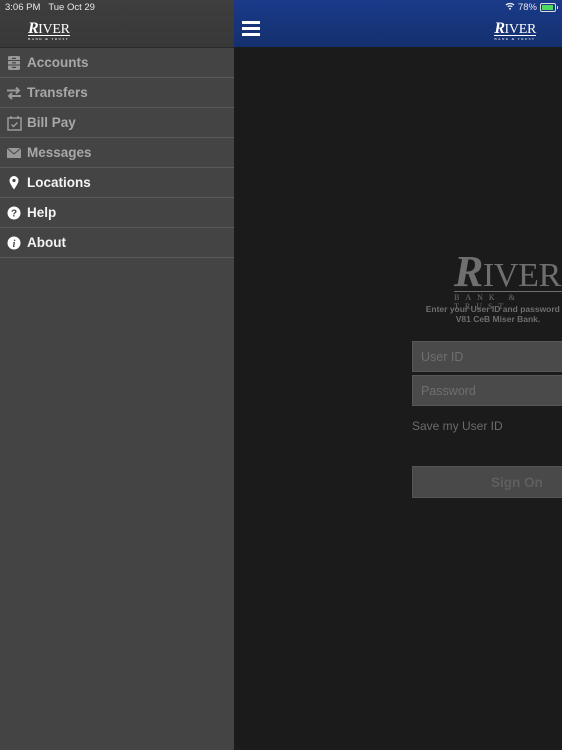  Describe the element at coordinates (487, 390) in the screenshot. I see `password-input` at that location.